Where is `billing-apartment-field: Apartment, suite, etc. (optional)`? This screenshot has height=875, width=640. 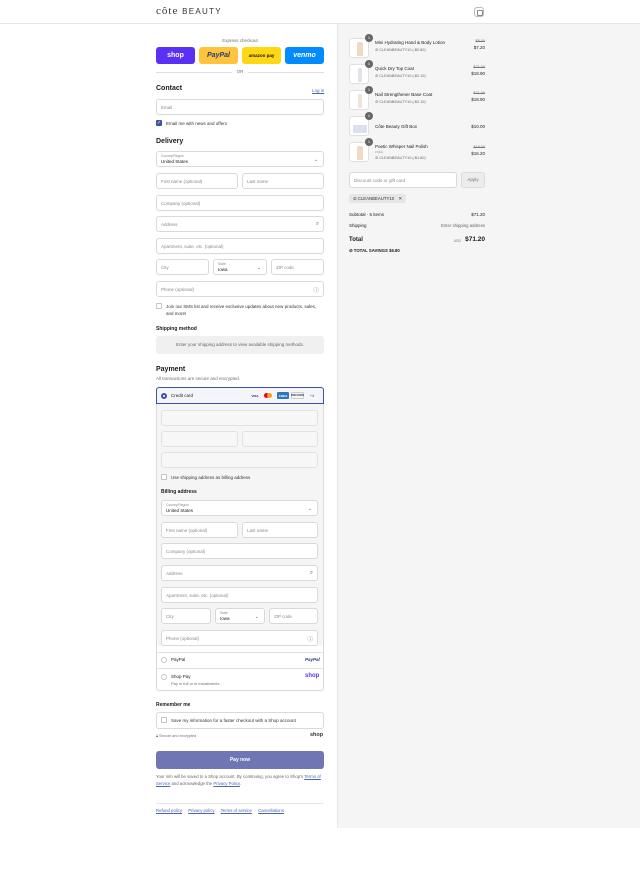 billing-apartment-field: Apartment, suite, etc. (optional) is located at coordinates (239, 595).